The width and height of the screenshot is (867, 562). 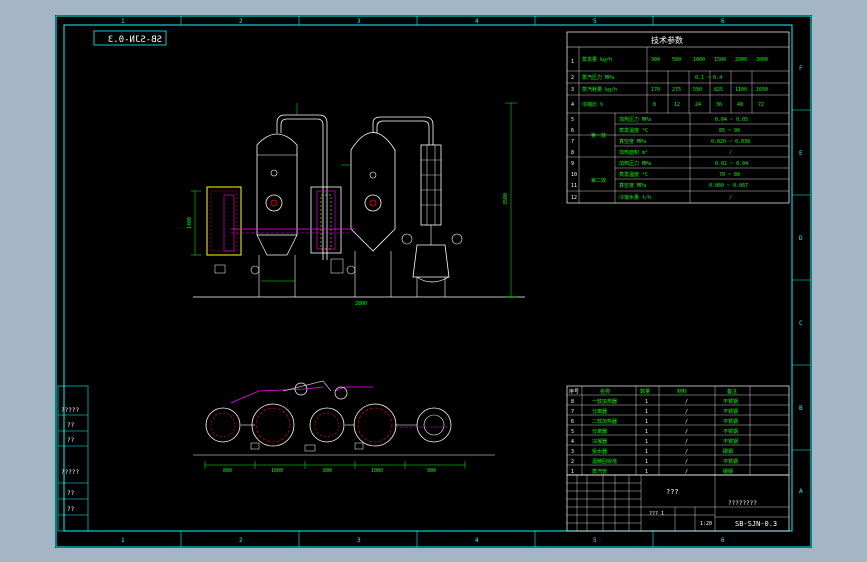 I want to click on margin-label-2: ??, so click(x=71, y=425).